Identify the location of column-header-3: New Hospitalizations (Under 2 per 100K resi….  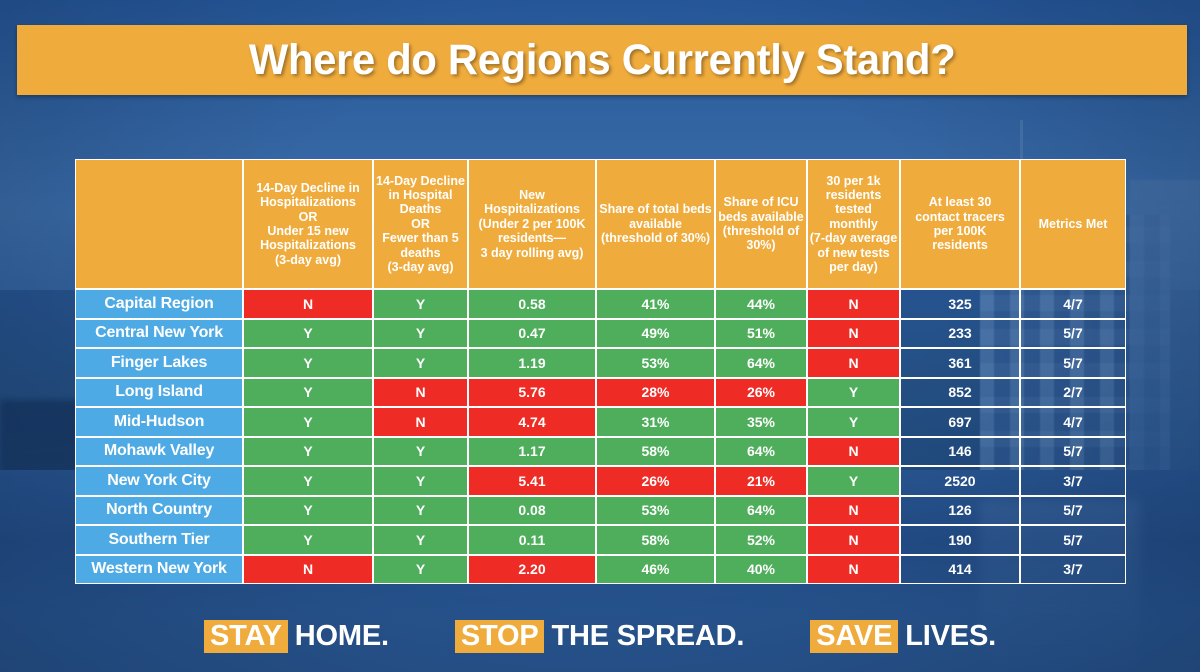
(532, 224).